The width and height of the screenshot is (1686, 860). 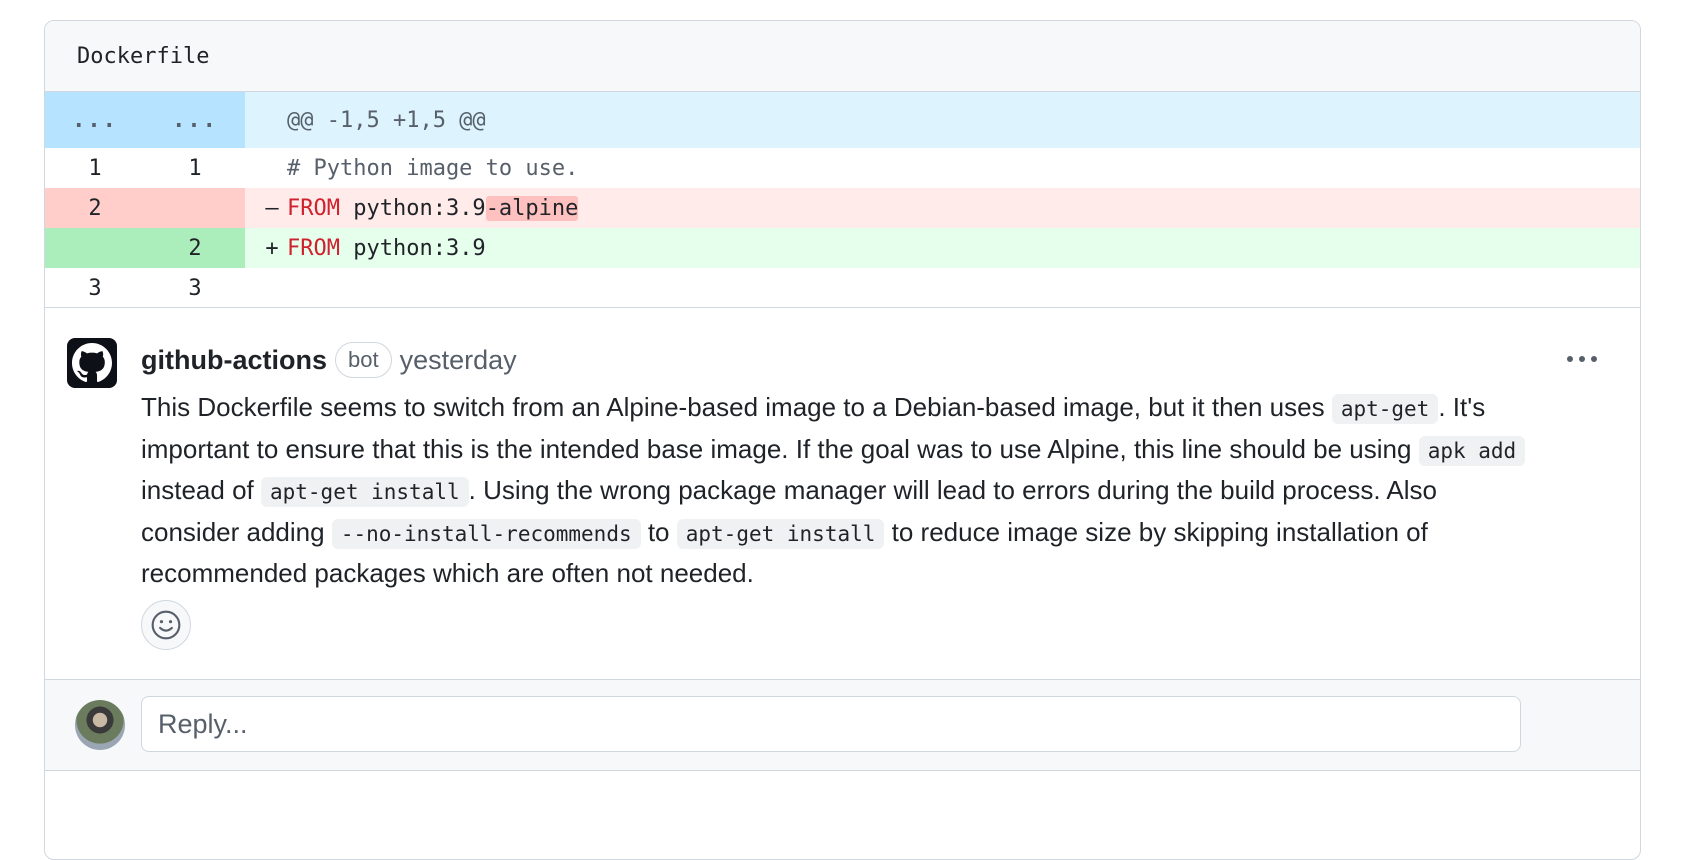 I want to click on reply-area, so click(x=842, y=725).